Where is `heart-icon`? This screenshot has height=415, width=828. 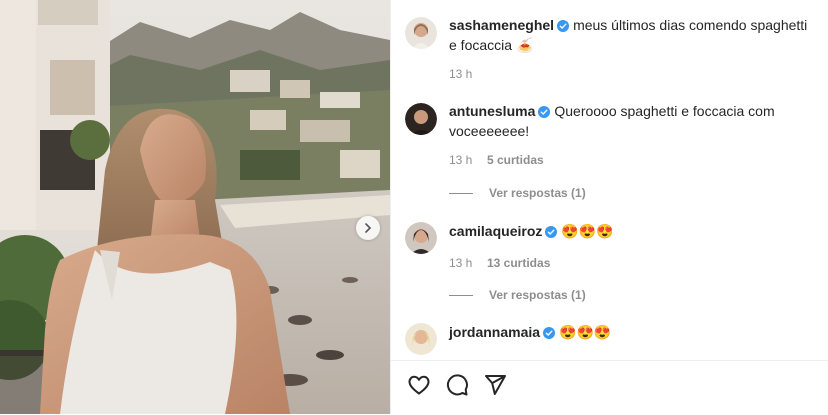 heart-icon is located at coordinates (419, 385).